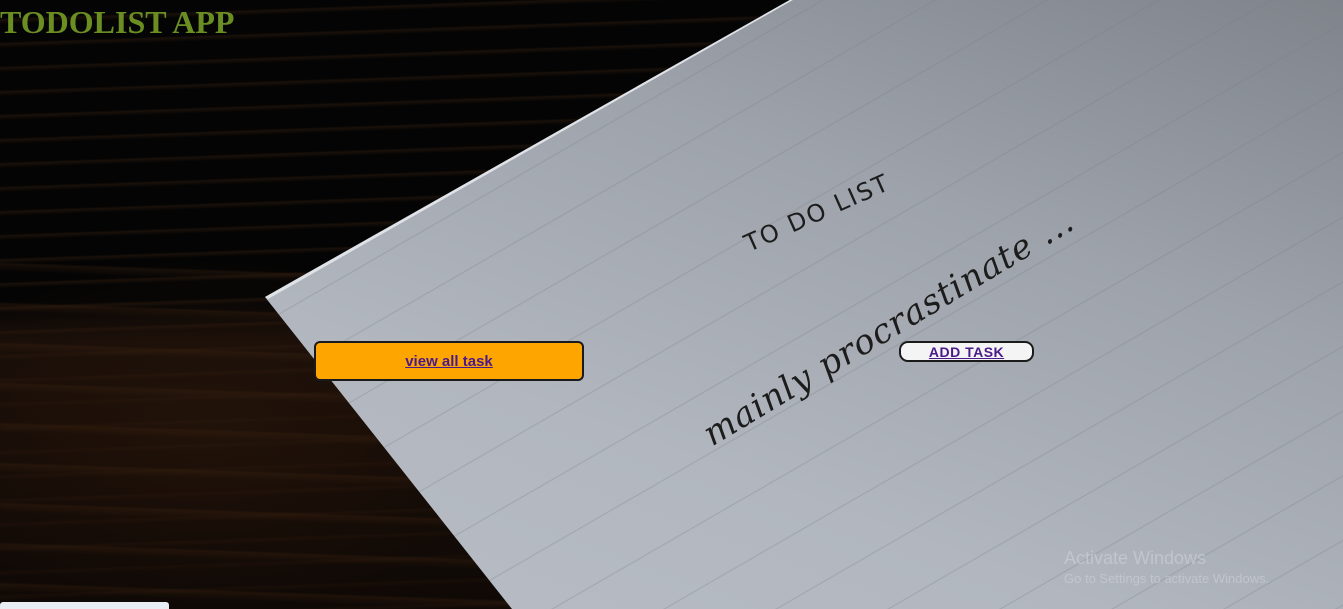 The width and height of the screenshot is (1343, 609). I want to click on add-task-link: ADD TASK, so click(966, 352).